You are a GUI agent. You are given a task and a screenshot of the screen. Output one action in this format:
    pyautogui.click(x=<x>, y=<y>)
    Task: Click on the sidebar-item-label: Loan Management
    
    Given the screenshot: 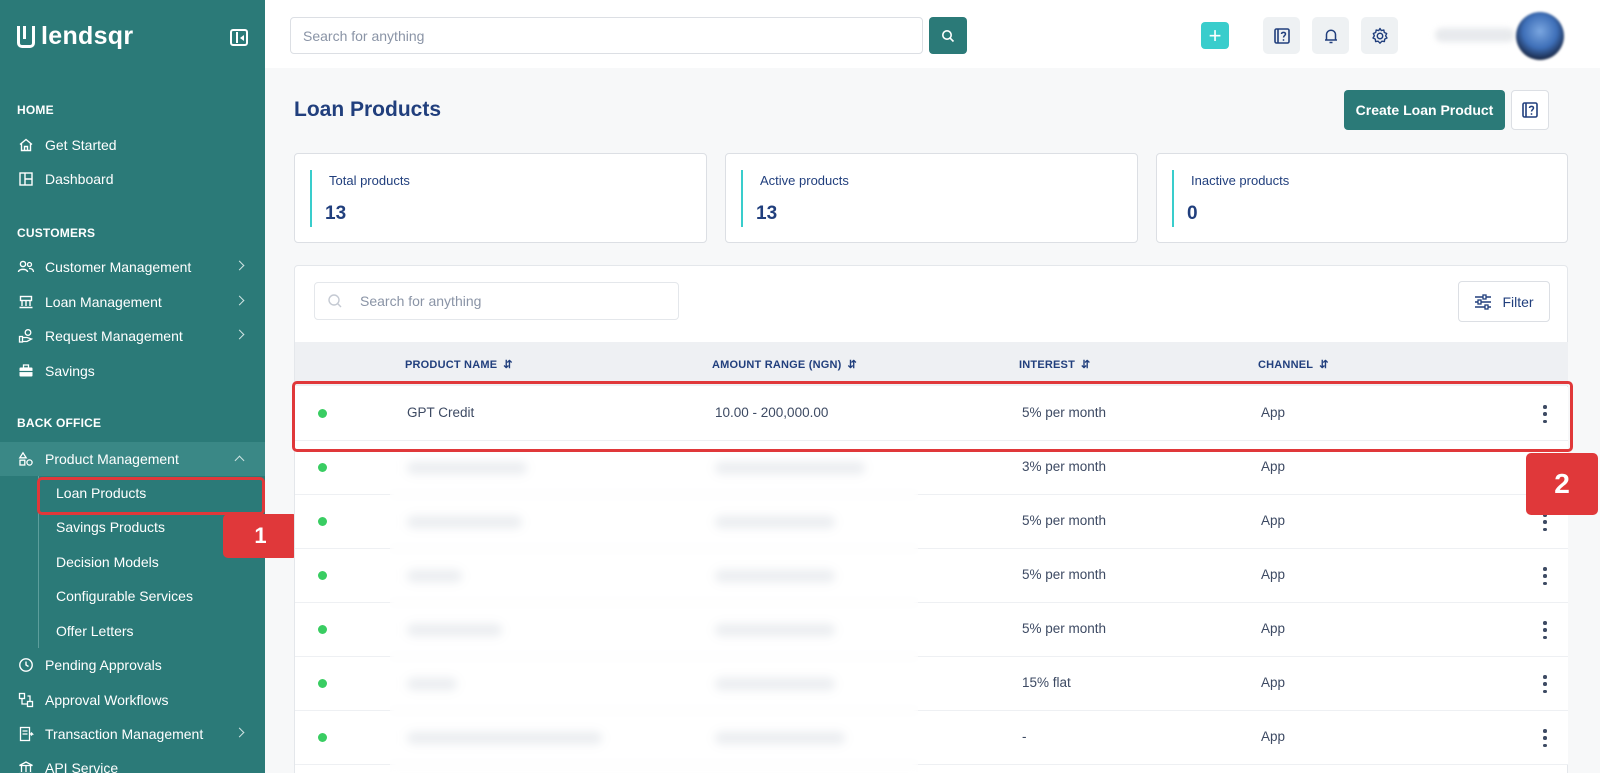 What is the action you would take?
    pyautogui.click(x=103, y=302)
    